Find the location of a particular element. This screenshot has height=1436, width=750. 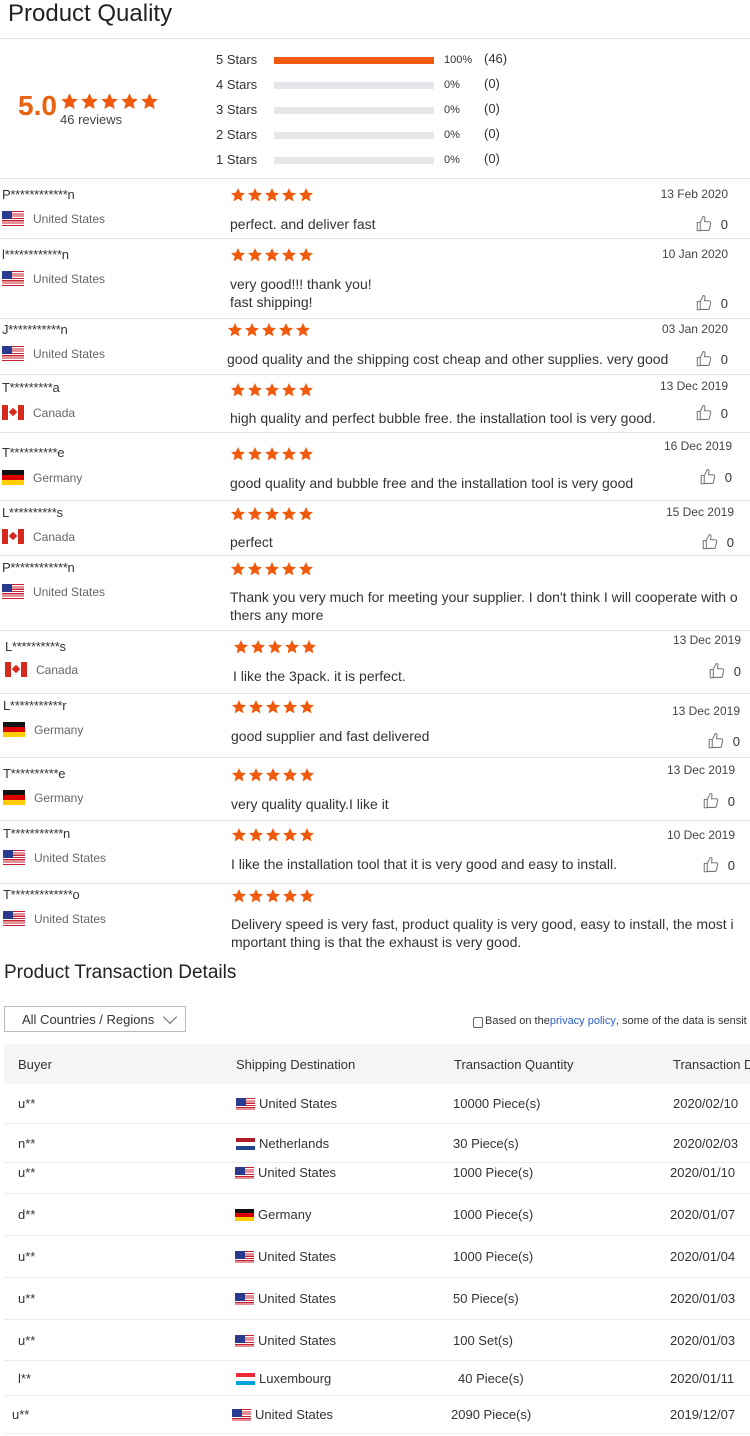

distribution-row-2: 2 Stars 0% (0) is located at coordinates (376, 135).